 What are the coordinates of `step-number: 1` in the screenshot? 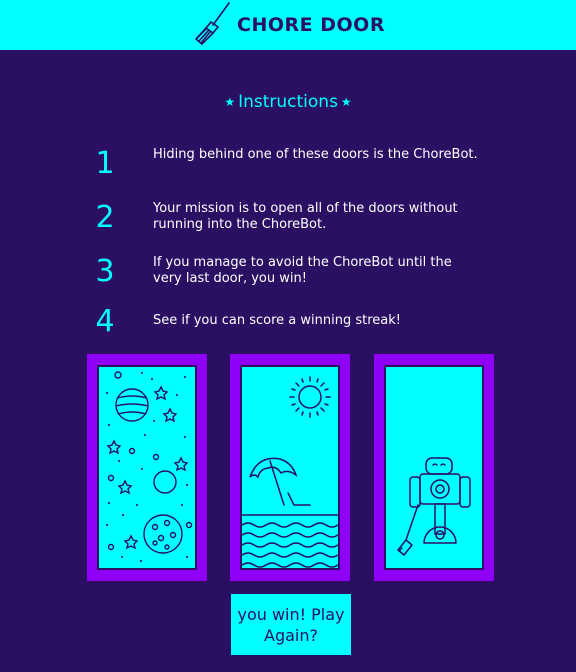 It's located at (105, 163).